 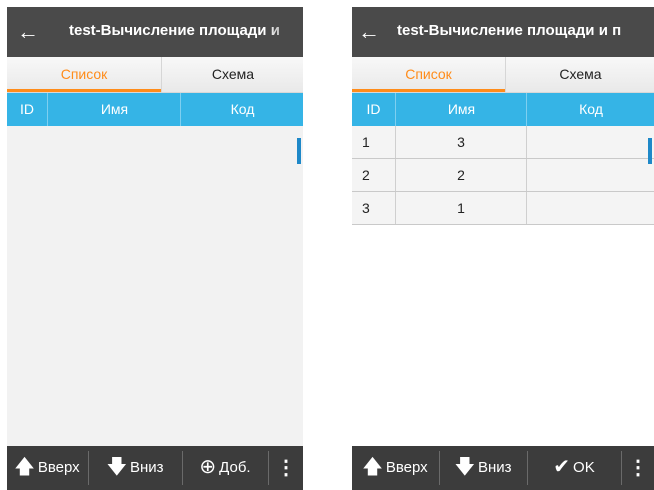 I want to click on ok-button: ✔ OK, so click(x=574, y=468).